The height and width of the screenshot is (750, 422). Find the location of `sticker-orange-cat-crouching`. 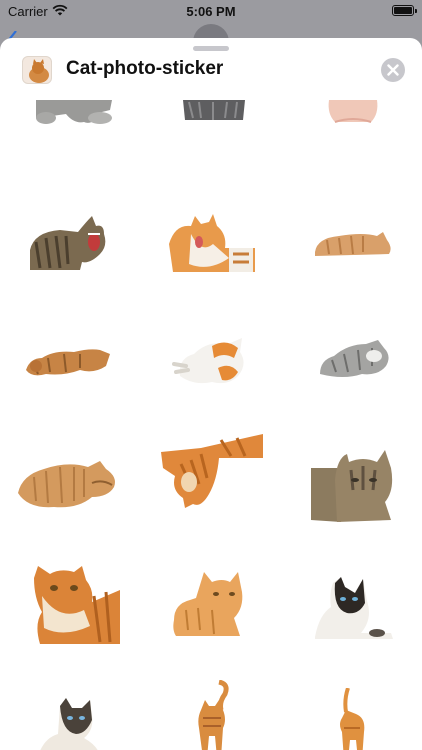

sticker-orange-cat-crouching is located at coordinates (208, 605).